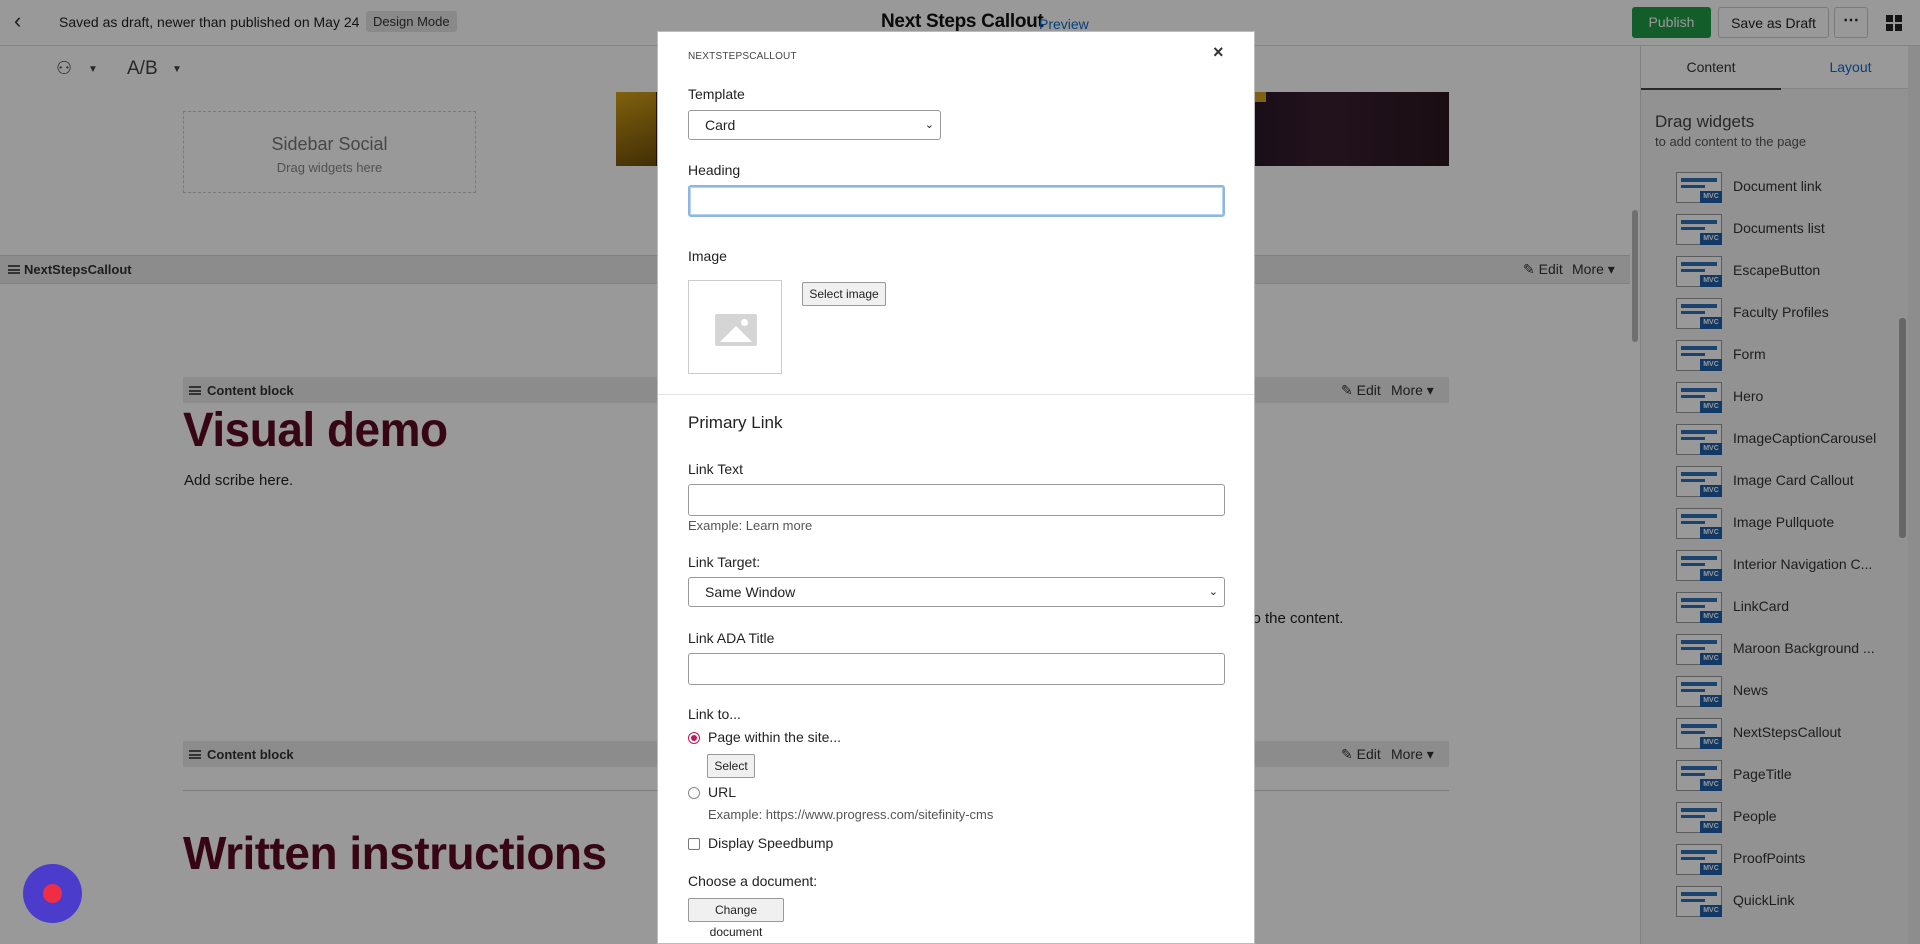 This screenshot has width=1920, height=944. What do you see at coordinates (736, 918) in the screenshot?
I see `change-document-button: Change document` at bounding box center [736, 918].